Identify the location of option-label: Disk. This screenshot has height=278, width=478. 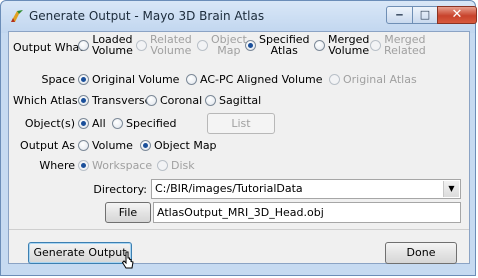
(183, 165).